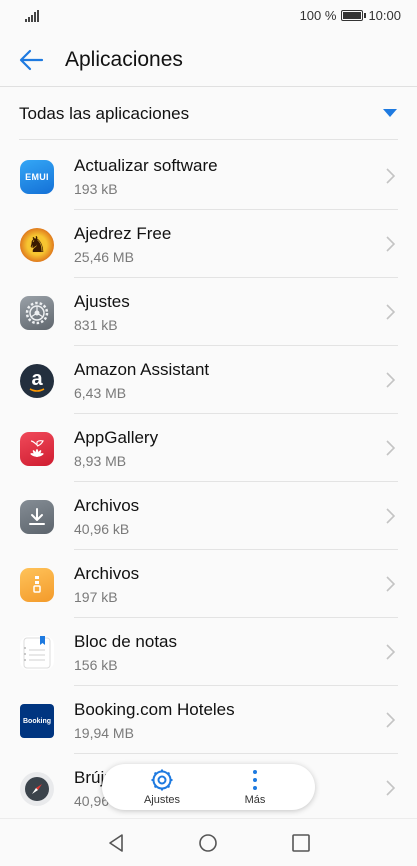 The image size is (417, 866). Describe the element at coordinates (104, 733) in the screenshot. I see `app-size: 19,94 MB` at that location.